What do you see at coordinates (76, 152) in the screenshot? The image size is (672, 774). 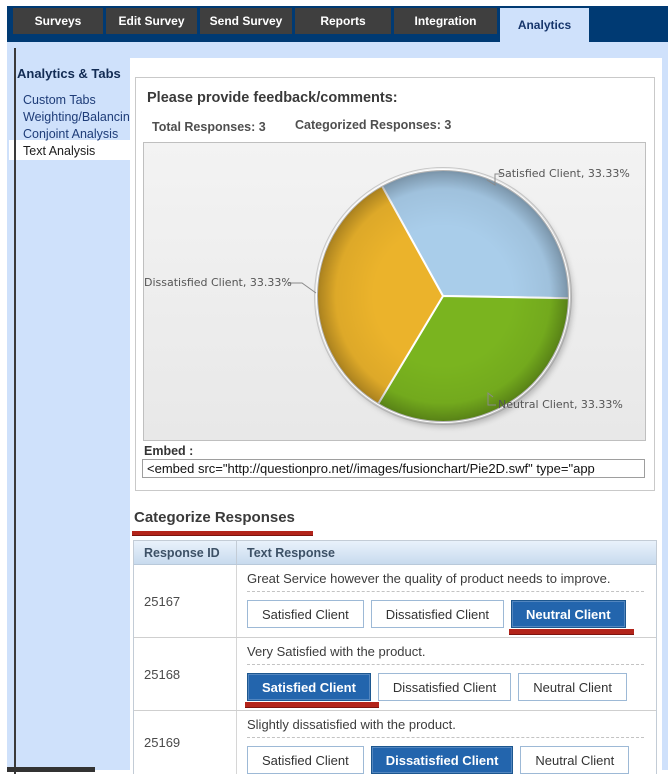 I see `sidebar-item-text-analysis: Text Analysis` at bounding box center [76, 152].